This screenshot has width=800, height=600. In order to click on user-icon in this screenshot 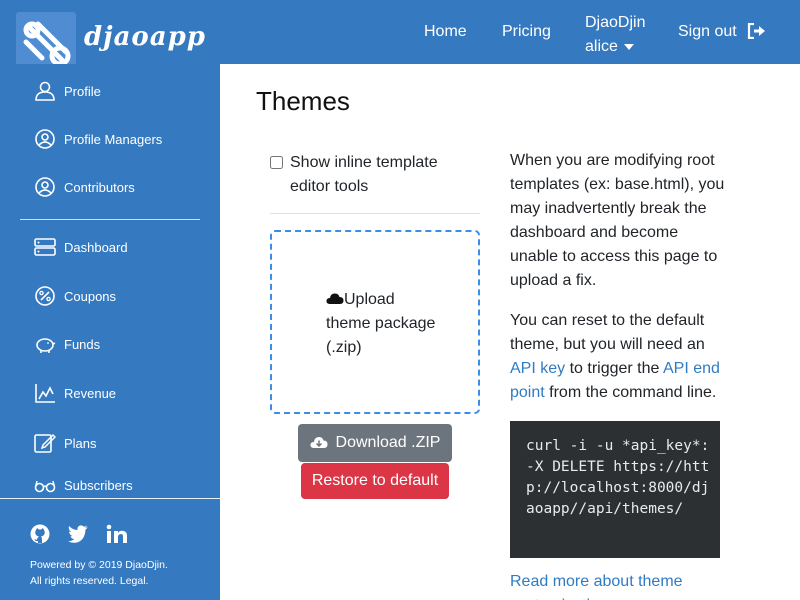, I will do `click(45, 91)`.